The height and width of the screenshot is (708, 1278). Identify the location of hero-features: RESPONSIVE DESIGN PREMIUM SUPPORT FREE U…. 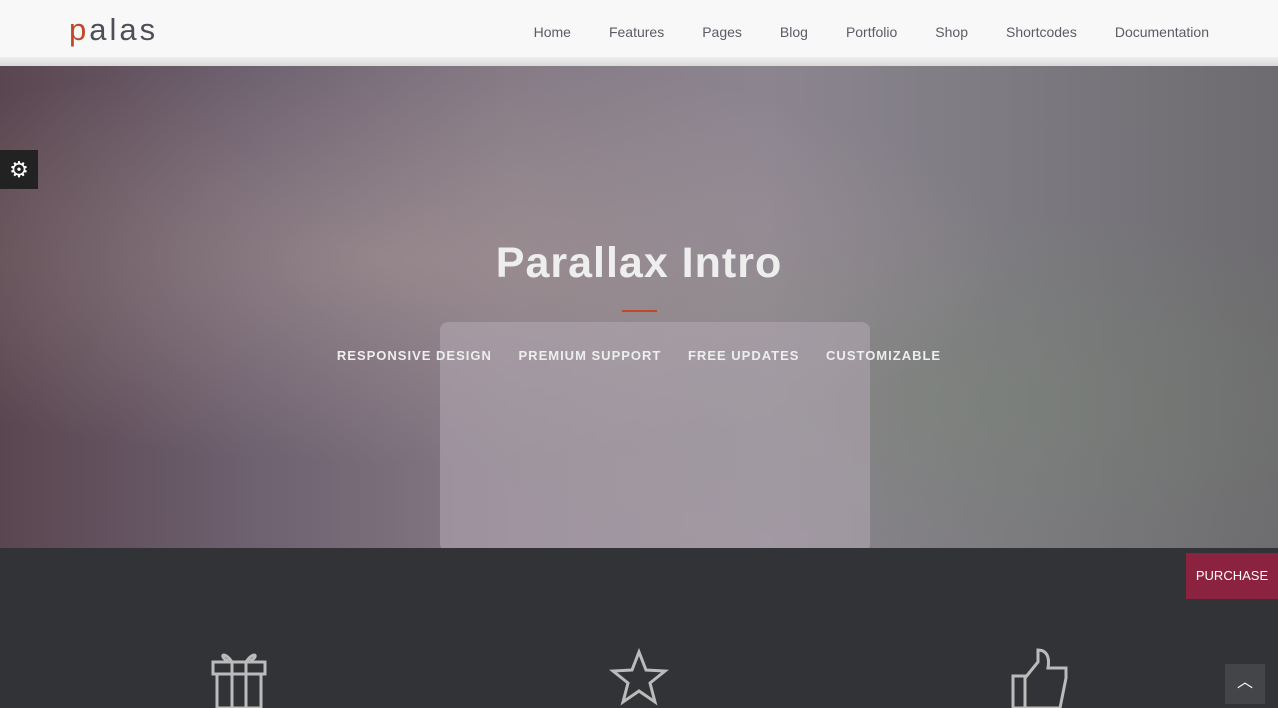
(639, 355).